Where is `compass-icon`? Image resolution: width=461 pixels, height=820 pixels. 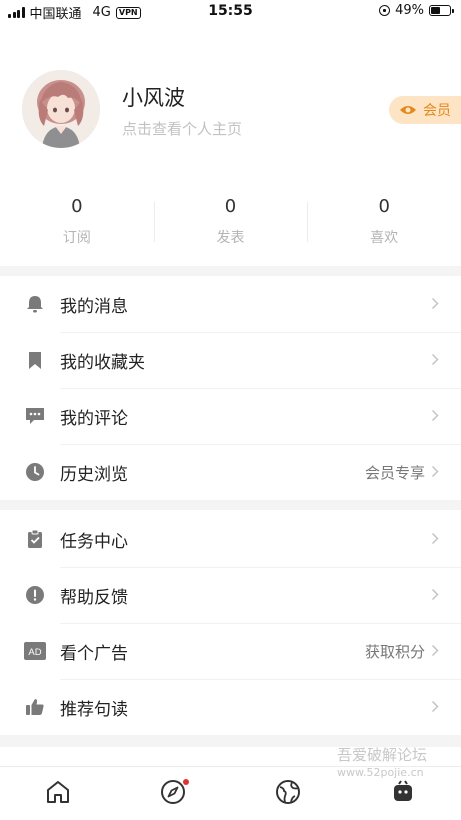
compass-icon is located at coordinates (173, 794).